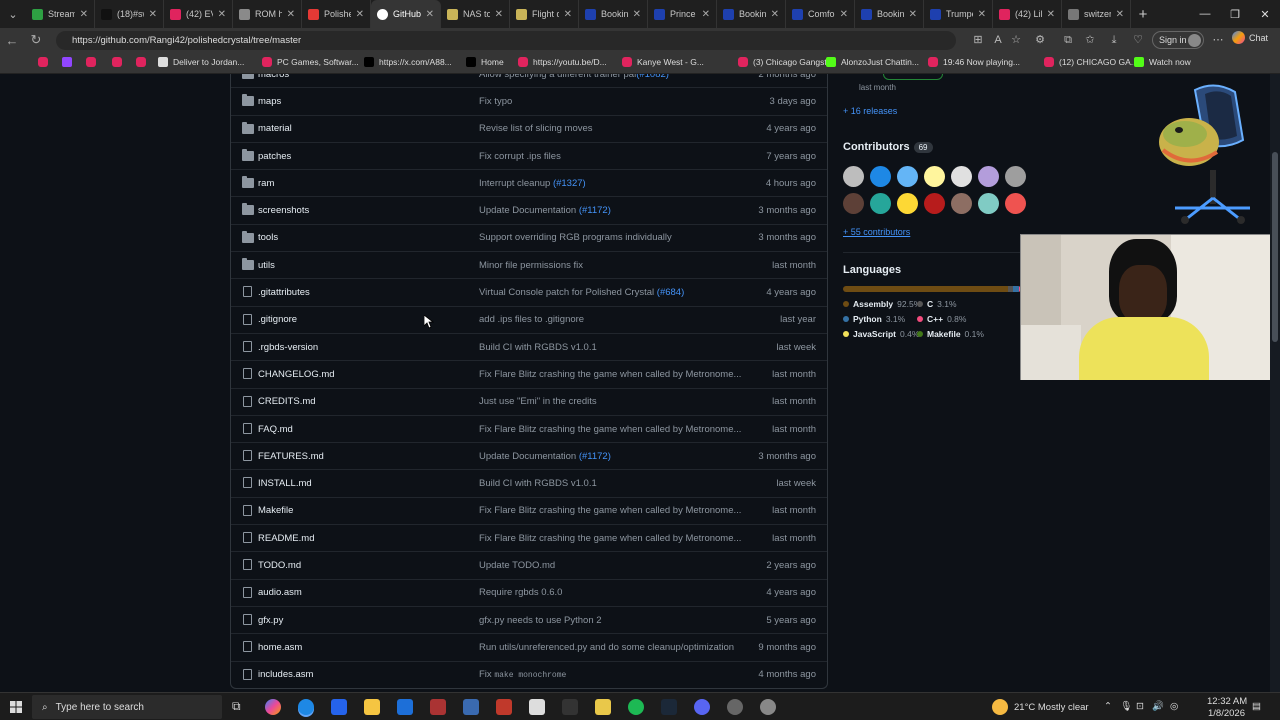 This screenshot has width=1280, height=720. I want to click on file-row: patches Fix corrupt .ips files 7 years ago, so click(529, 155).